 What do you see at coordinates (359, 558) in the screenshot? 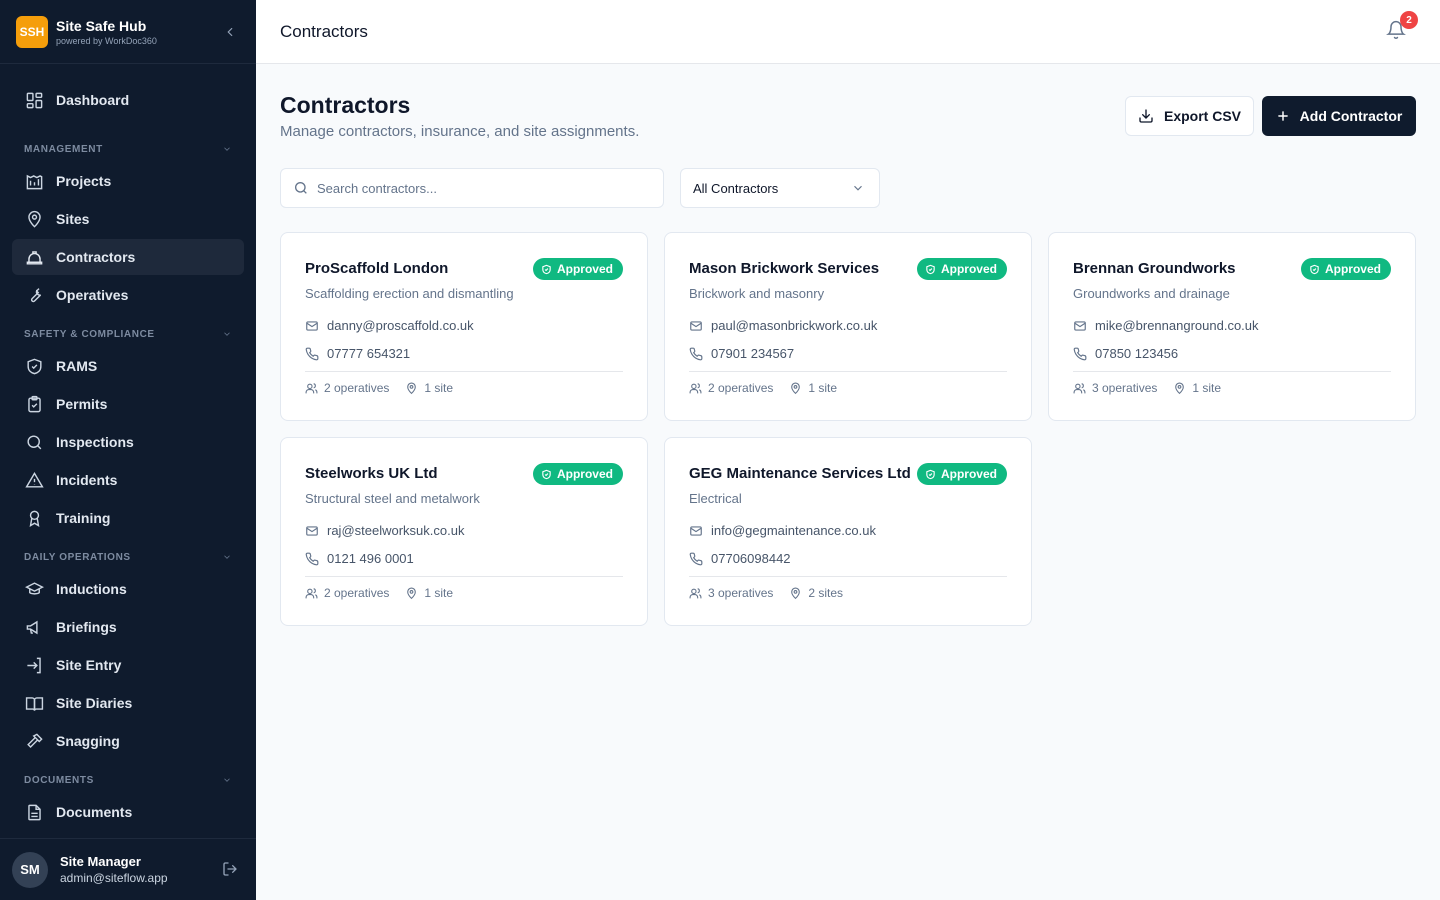
I see `contractor-phone: 0121 496 0001` at bounding box center [359, 558].